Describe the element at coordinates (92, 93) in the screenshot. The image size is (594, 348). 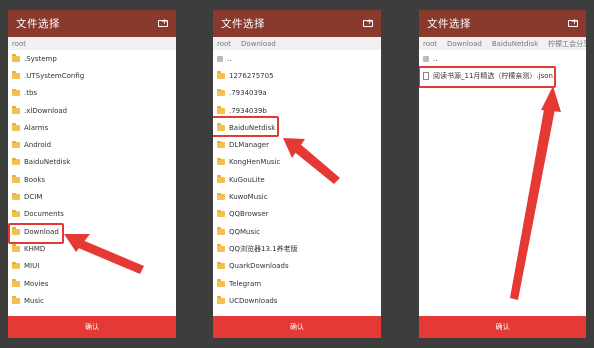
I see `list-item: .tbs` at that location.